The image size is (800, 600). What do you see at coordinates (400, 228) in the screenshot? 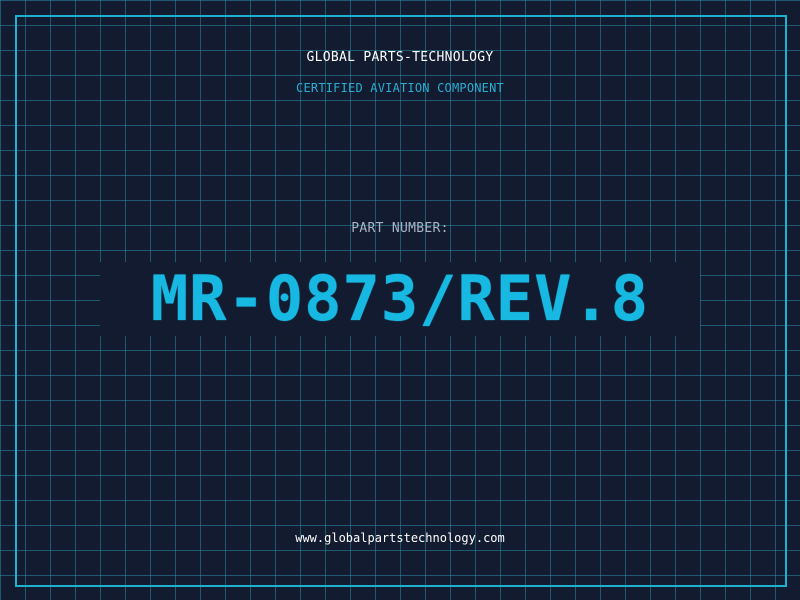
I see `part-number-label: PART NUMBER:` at bounding box center [400, 228].